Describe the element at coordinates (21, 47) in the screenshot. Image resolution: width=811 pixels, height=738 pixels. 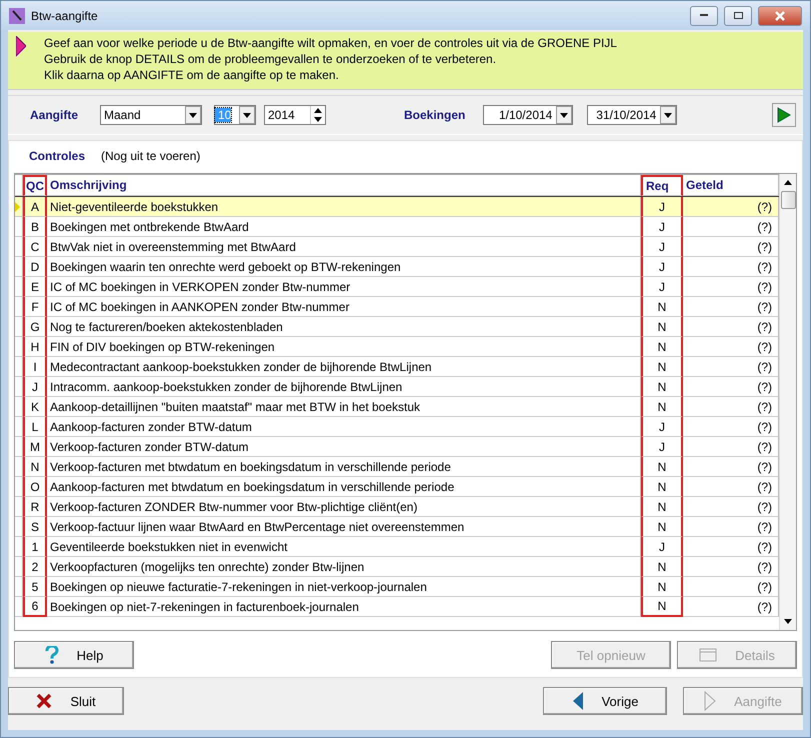
I see `arrow-icon` at that location.